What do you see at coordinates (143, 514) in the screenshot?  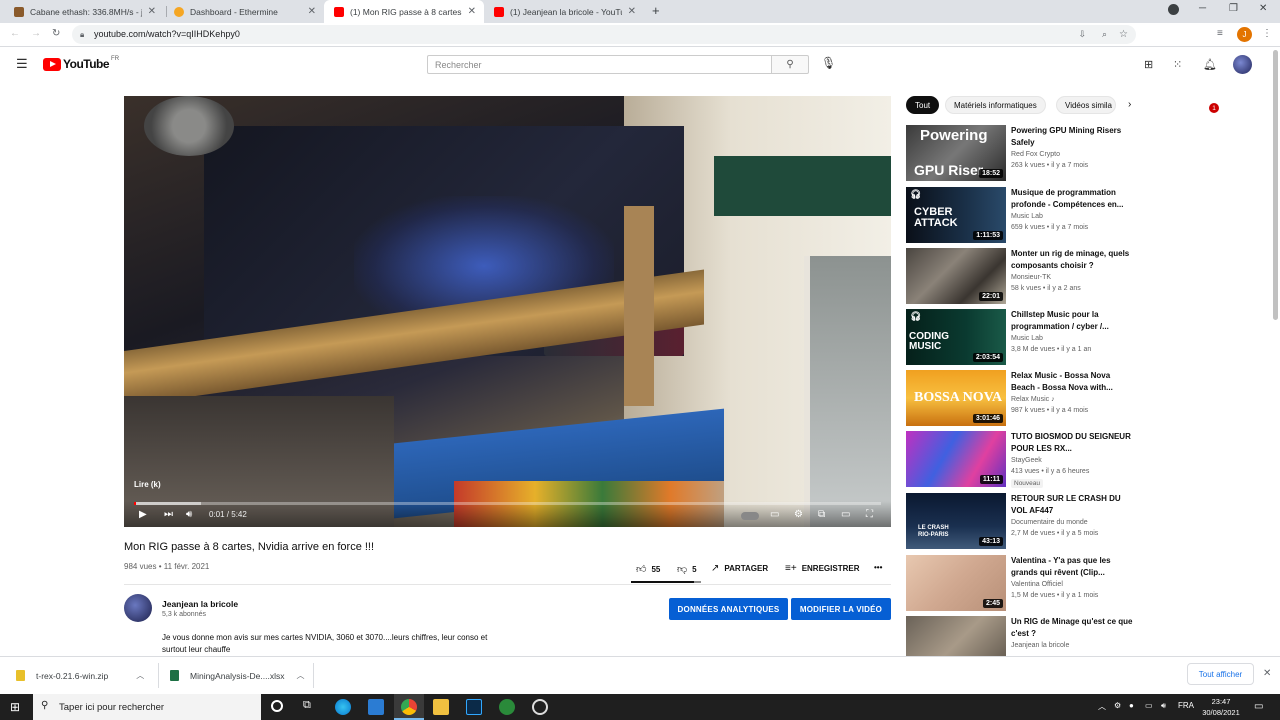 I see `play-icon: ▶` at bounding box center [143, 514].